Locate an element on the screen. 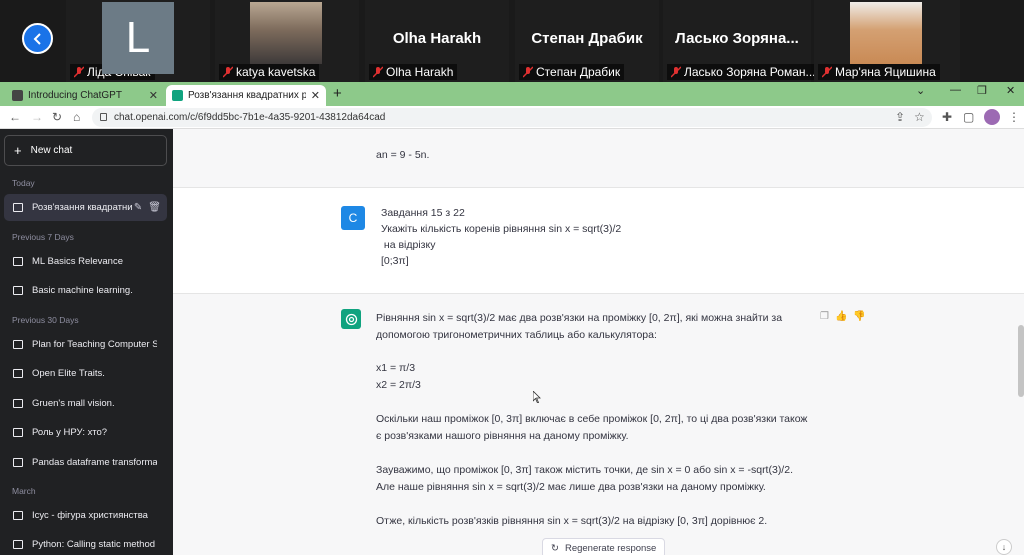 Image resolution: width=1024 pixels, height=555 pixels. back-button is located at coordinates (37, 38).